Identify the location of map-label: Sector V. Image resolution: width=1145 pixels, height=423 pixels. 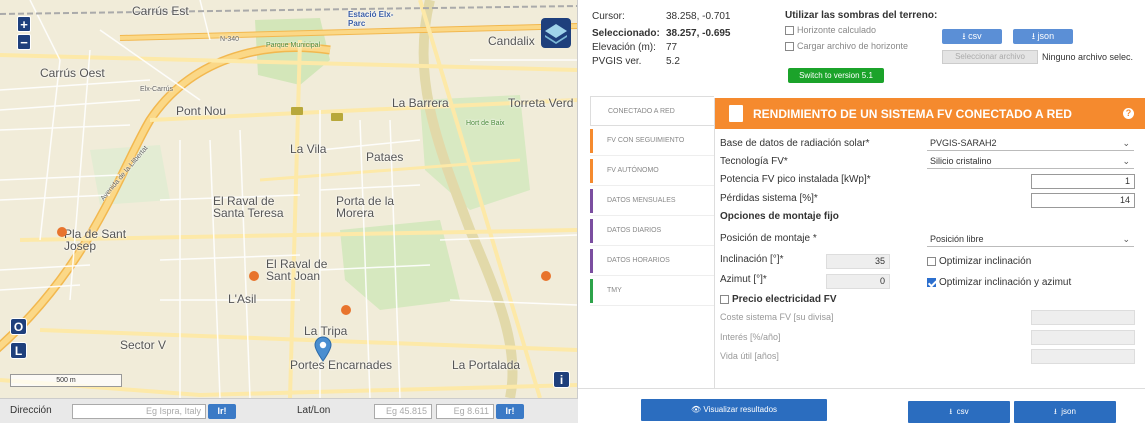
(143, 345).